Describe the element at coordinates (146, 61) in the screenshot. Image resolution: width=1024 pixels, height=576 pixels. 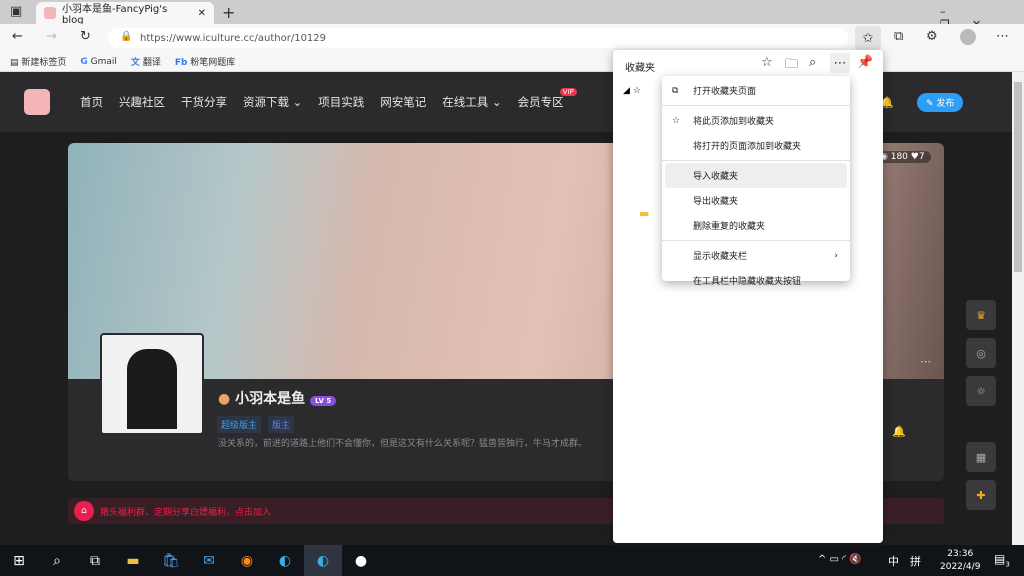
I see `bookmark-translate: 文 翻译` at that location.